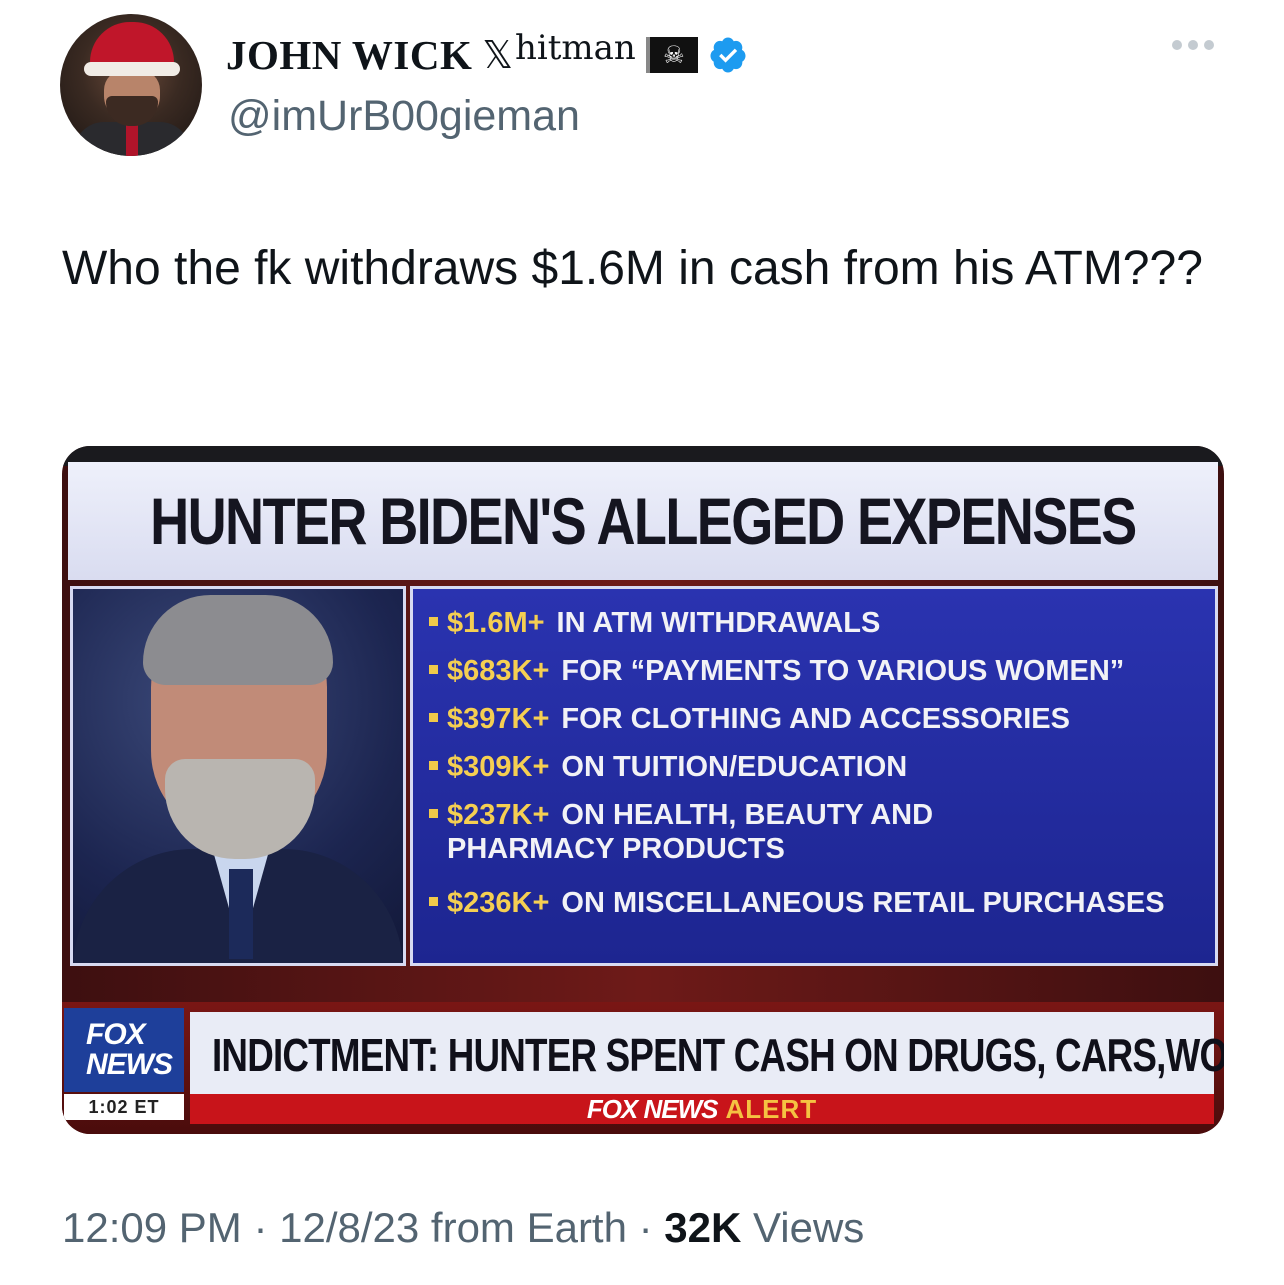 This screenshot has width=1284, height=1285. Describe the element at coordinates (728, 55) in the screenshot. I see `verified-badge-icon` at that location.